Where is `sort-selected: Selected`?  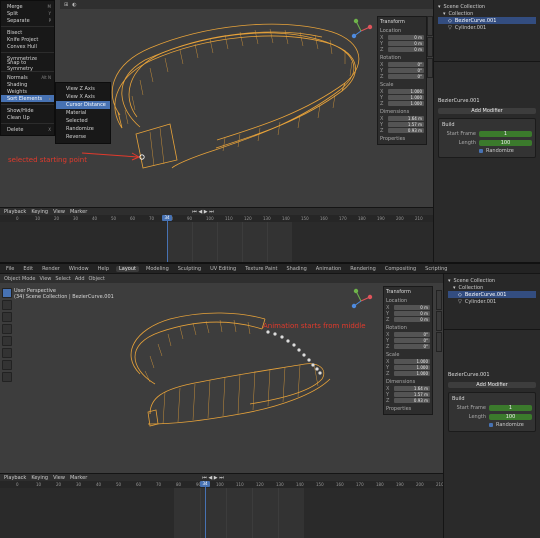 sort-selected: Selected is located at coordinates (83, 121).